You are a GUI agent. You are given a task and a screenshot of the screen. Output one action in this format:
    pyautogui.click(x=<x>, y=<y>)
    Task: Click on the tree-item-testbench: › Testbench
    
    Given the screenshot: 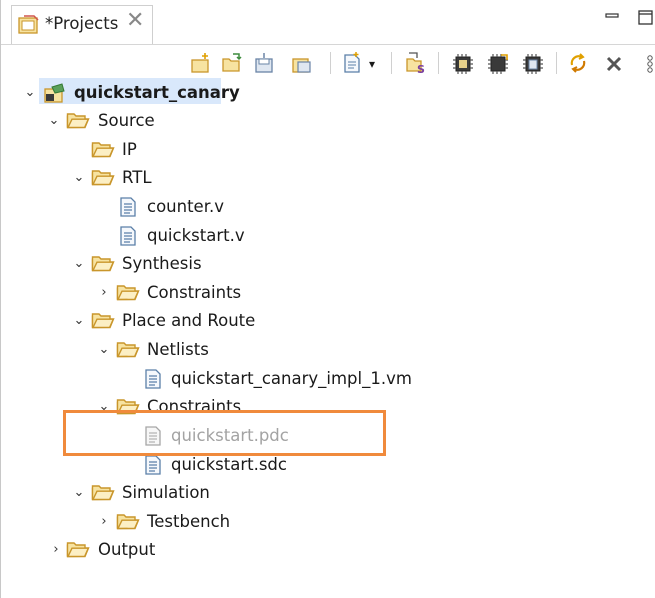 What is the action you would take?
    pyautogui.click(x=328, y=523)
    